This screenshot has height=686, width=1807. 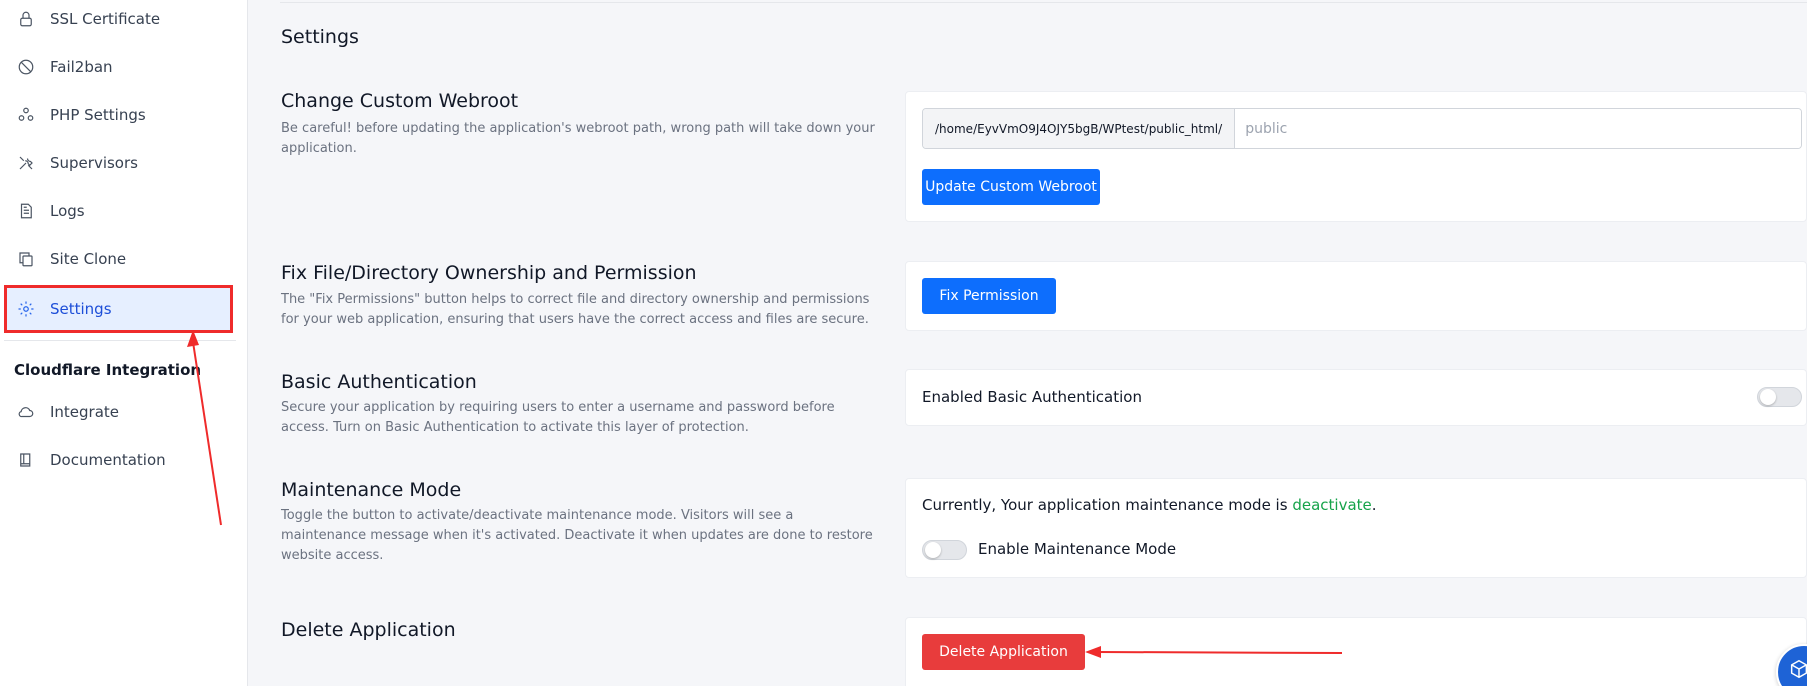 I want to click on sidebar-item-label: Fail2ban, so click(x=81, y=67).